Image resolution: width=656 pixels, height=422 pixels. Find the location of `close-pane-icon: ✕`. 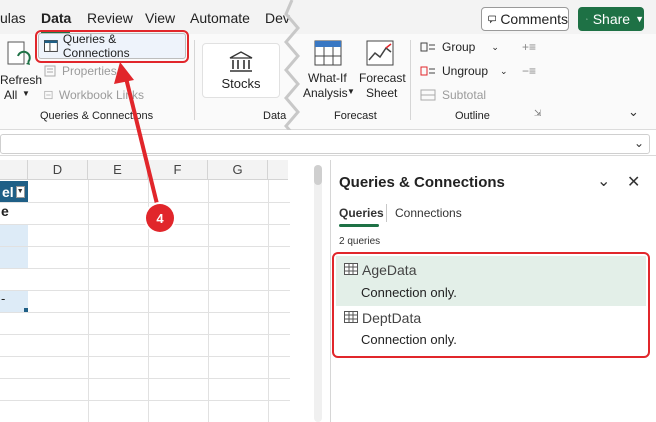

close-pane-icon: ✕ is located at coordinates (633, 182).